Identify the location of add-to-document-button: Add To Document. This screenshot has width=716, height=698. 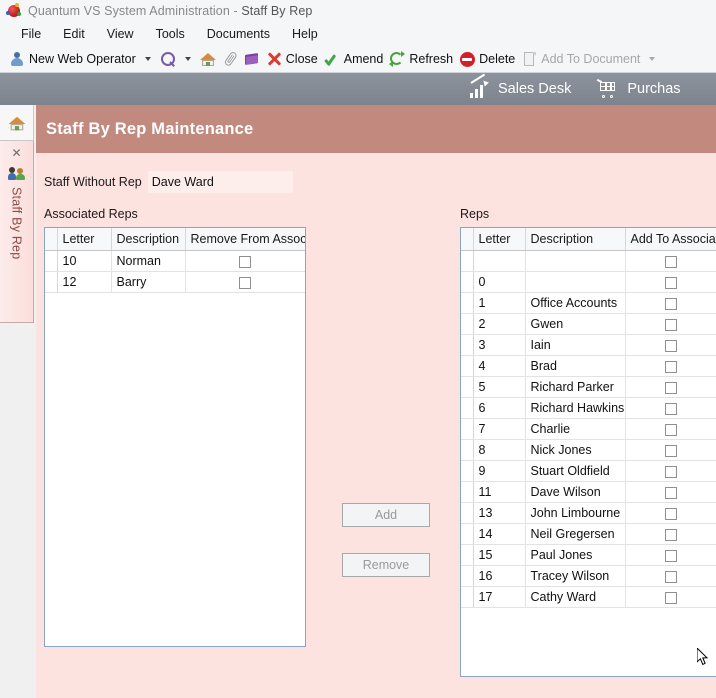
(580, 59).